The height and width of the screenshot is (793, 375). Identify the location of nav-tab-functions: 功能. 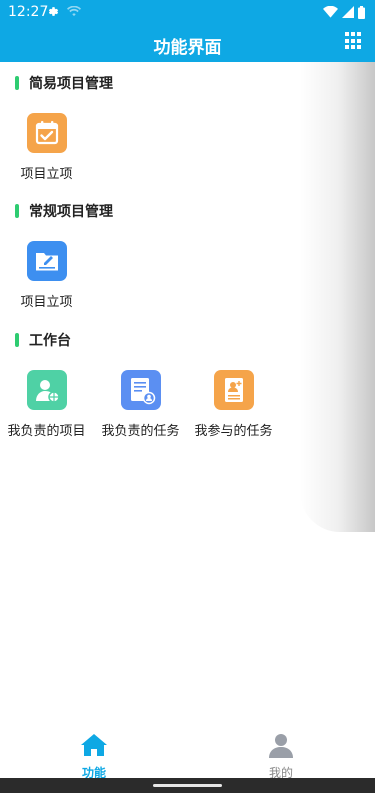
(94, 756).